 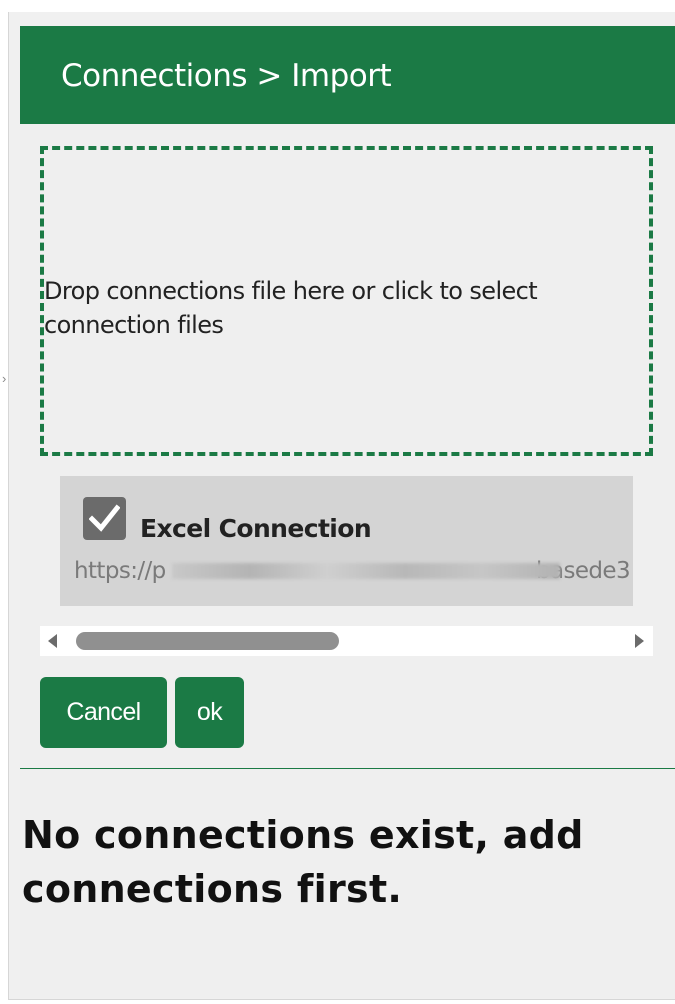 I want to click on scrollbar-thumb, so click(x=207, y=641).